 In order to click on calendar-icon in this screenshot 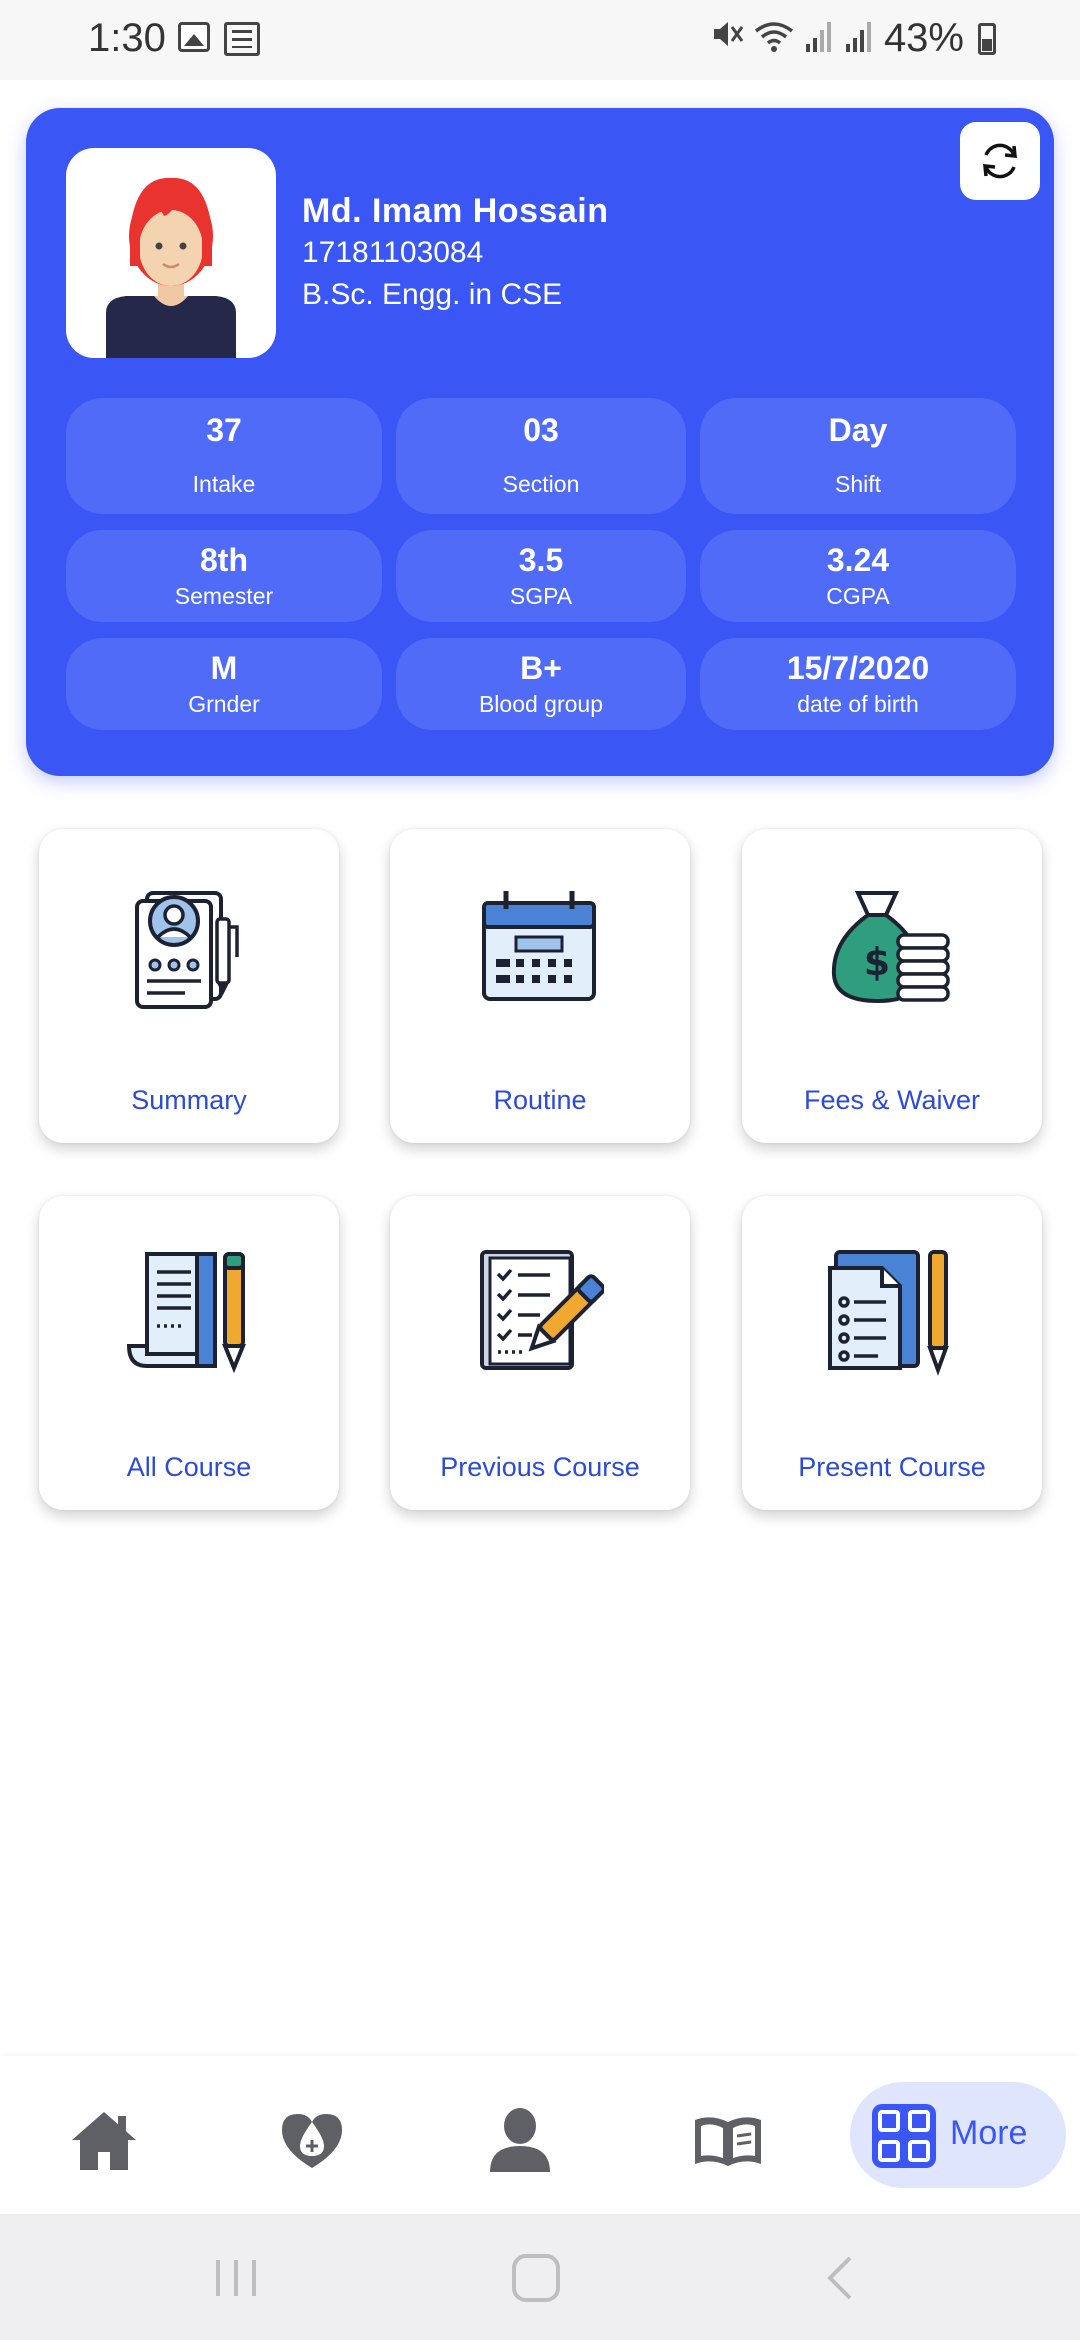, I will do `click(539, 946)`.